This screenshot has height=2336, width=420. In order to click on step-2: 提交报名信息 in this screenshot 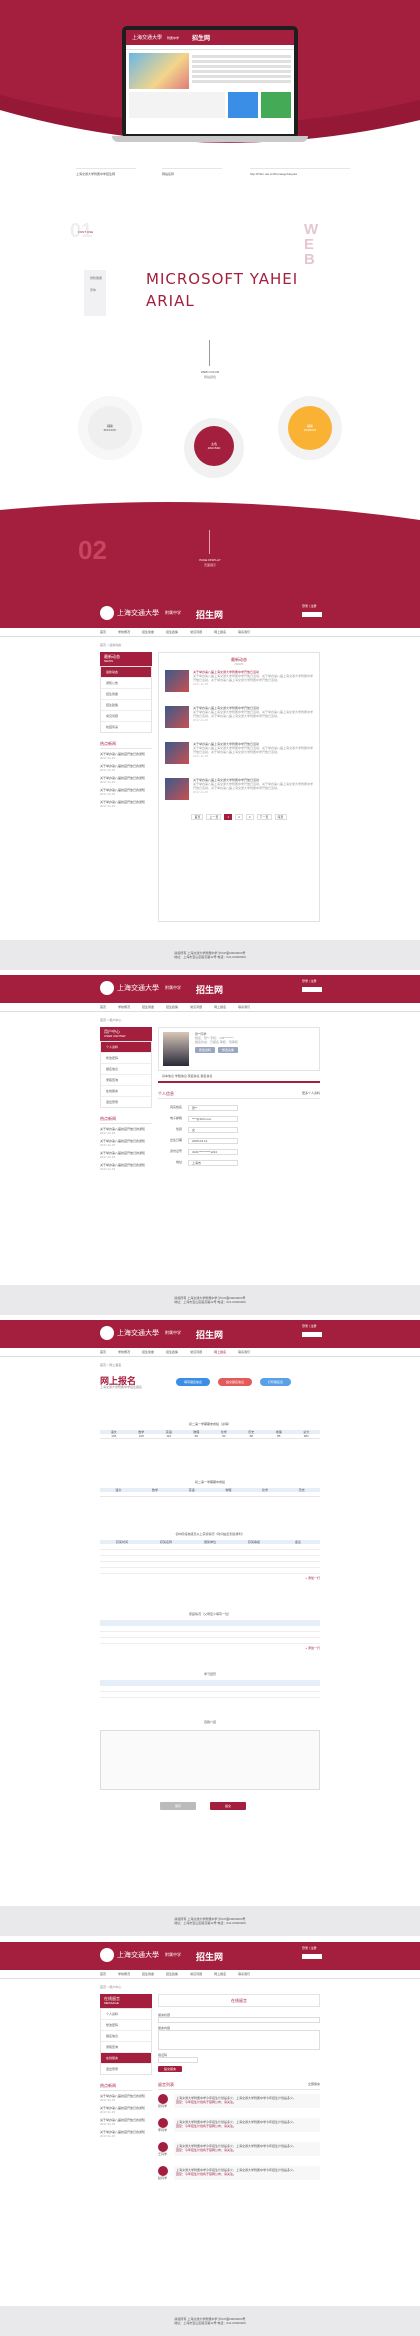, I will do `click(235, 1382)`.